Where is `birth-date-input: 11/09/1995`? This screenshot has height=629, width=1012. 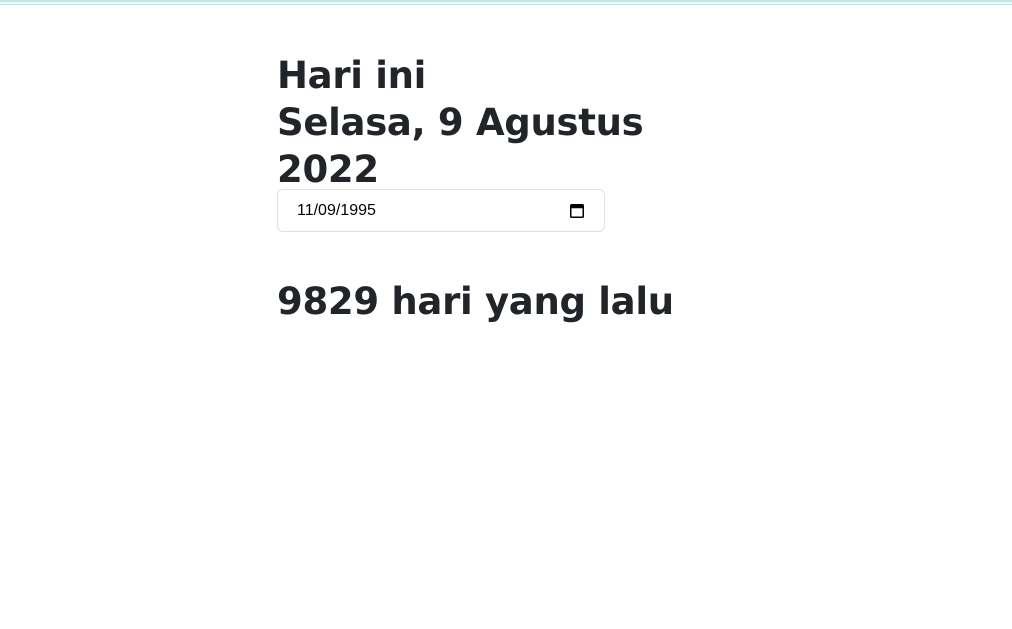 birth-date-input: 11/09/1995 is located at coordinates (441, 210).